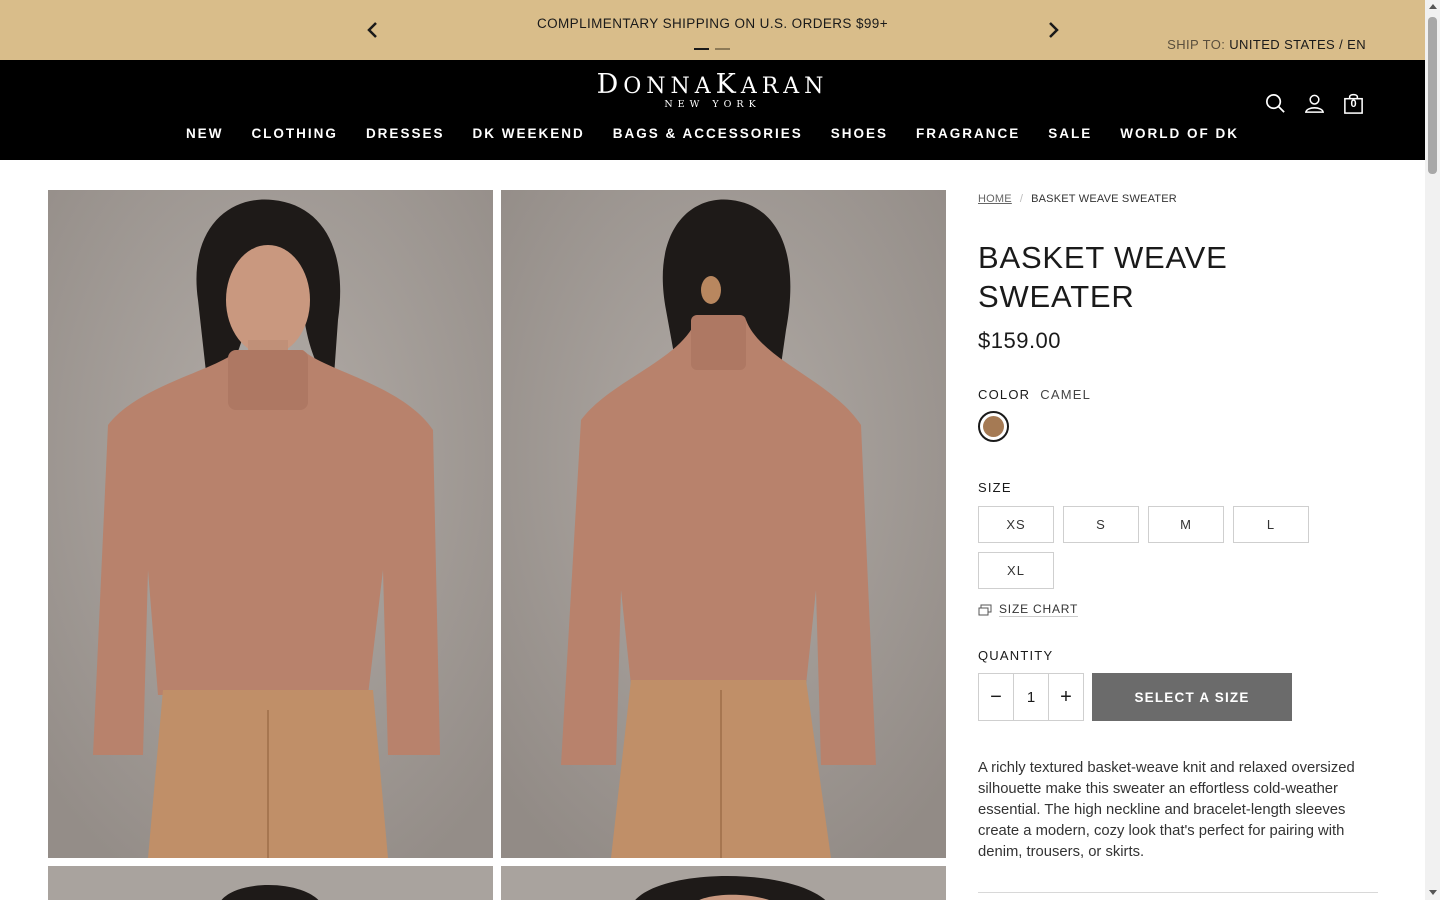  What do you see at coordinates (712, 49) in the screenshot?
I see `carousel-dots` at bounding box center [712, 49].